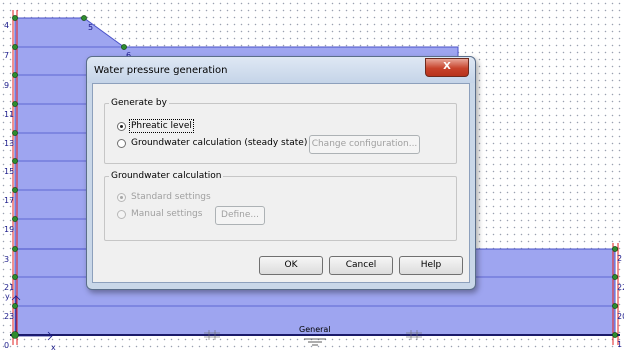  What do you see at coordinates (121, 197) in the screenshot?
I see `standard-settings-radio` at bounding box center [121, 197].